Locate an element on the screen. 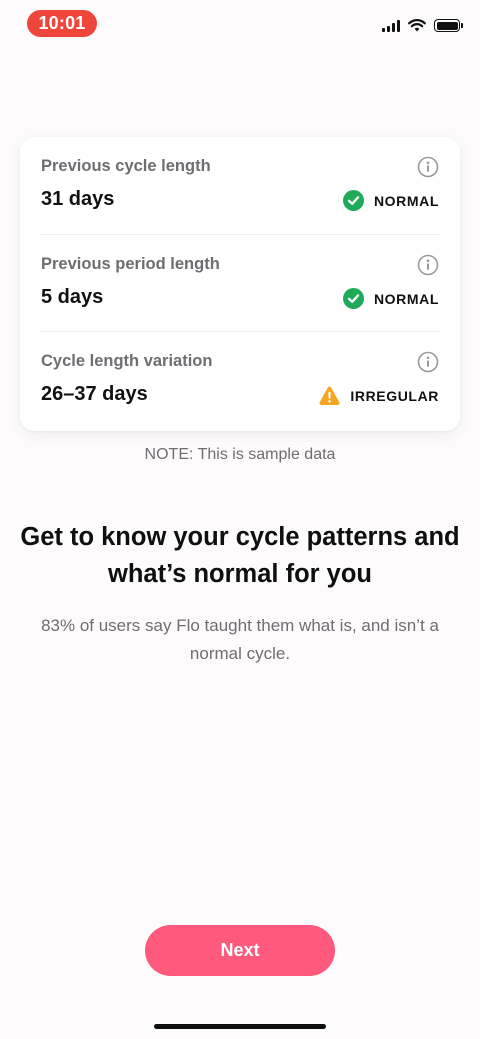 The height and width of the screenshot is (1039, 480). next-button: Next is located at coordinates (240, 950).